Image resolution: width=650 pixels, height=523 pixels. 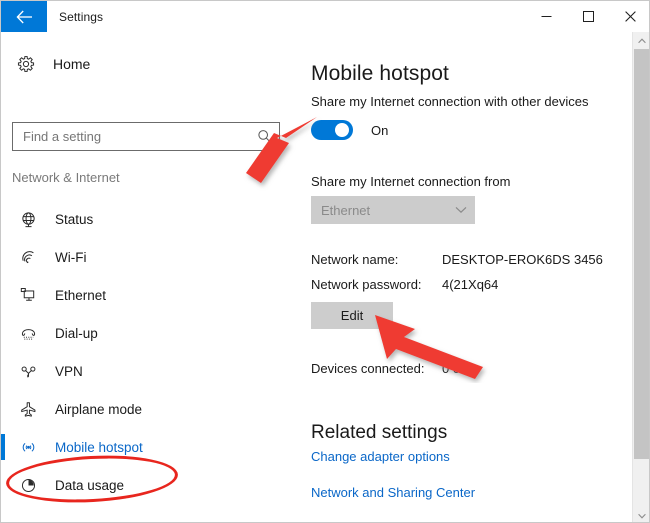 What do you see at coordinates (81, 16) in the screenshot?
I see `app-title: Settings` at bounding box center [81, 16].